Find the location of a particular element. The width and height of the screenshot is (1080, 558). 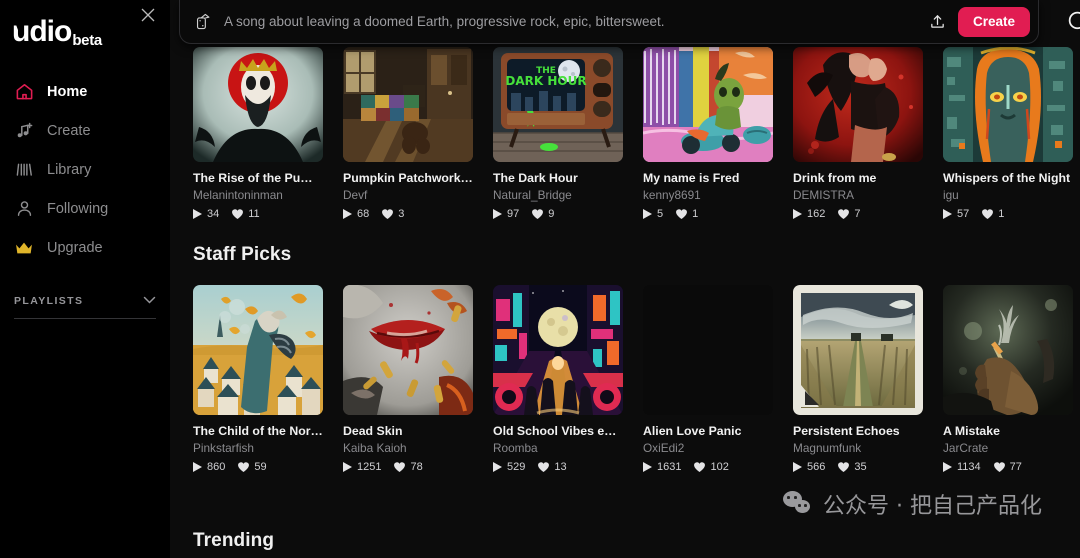

card-artwork: THE DARK HOUR is located at coordinates (558, 104).